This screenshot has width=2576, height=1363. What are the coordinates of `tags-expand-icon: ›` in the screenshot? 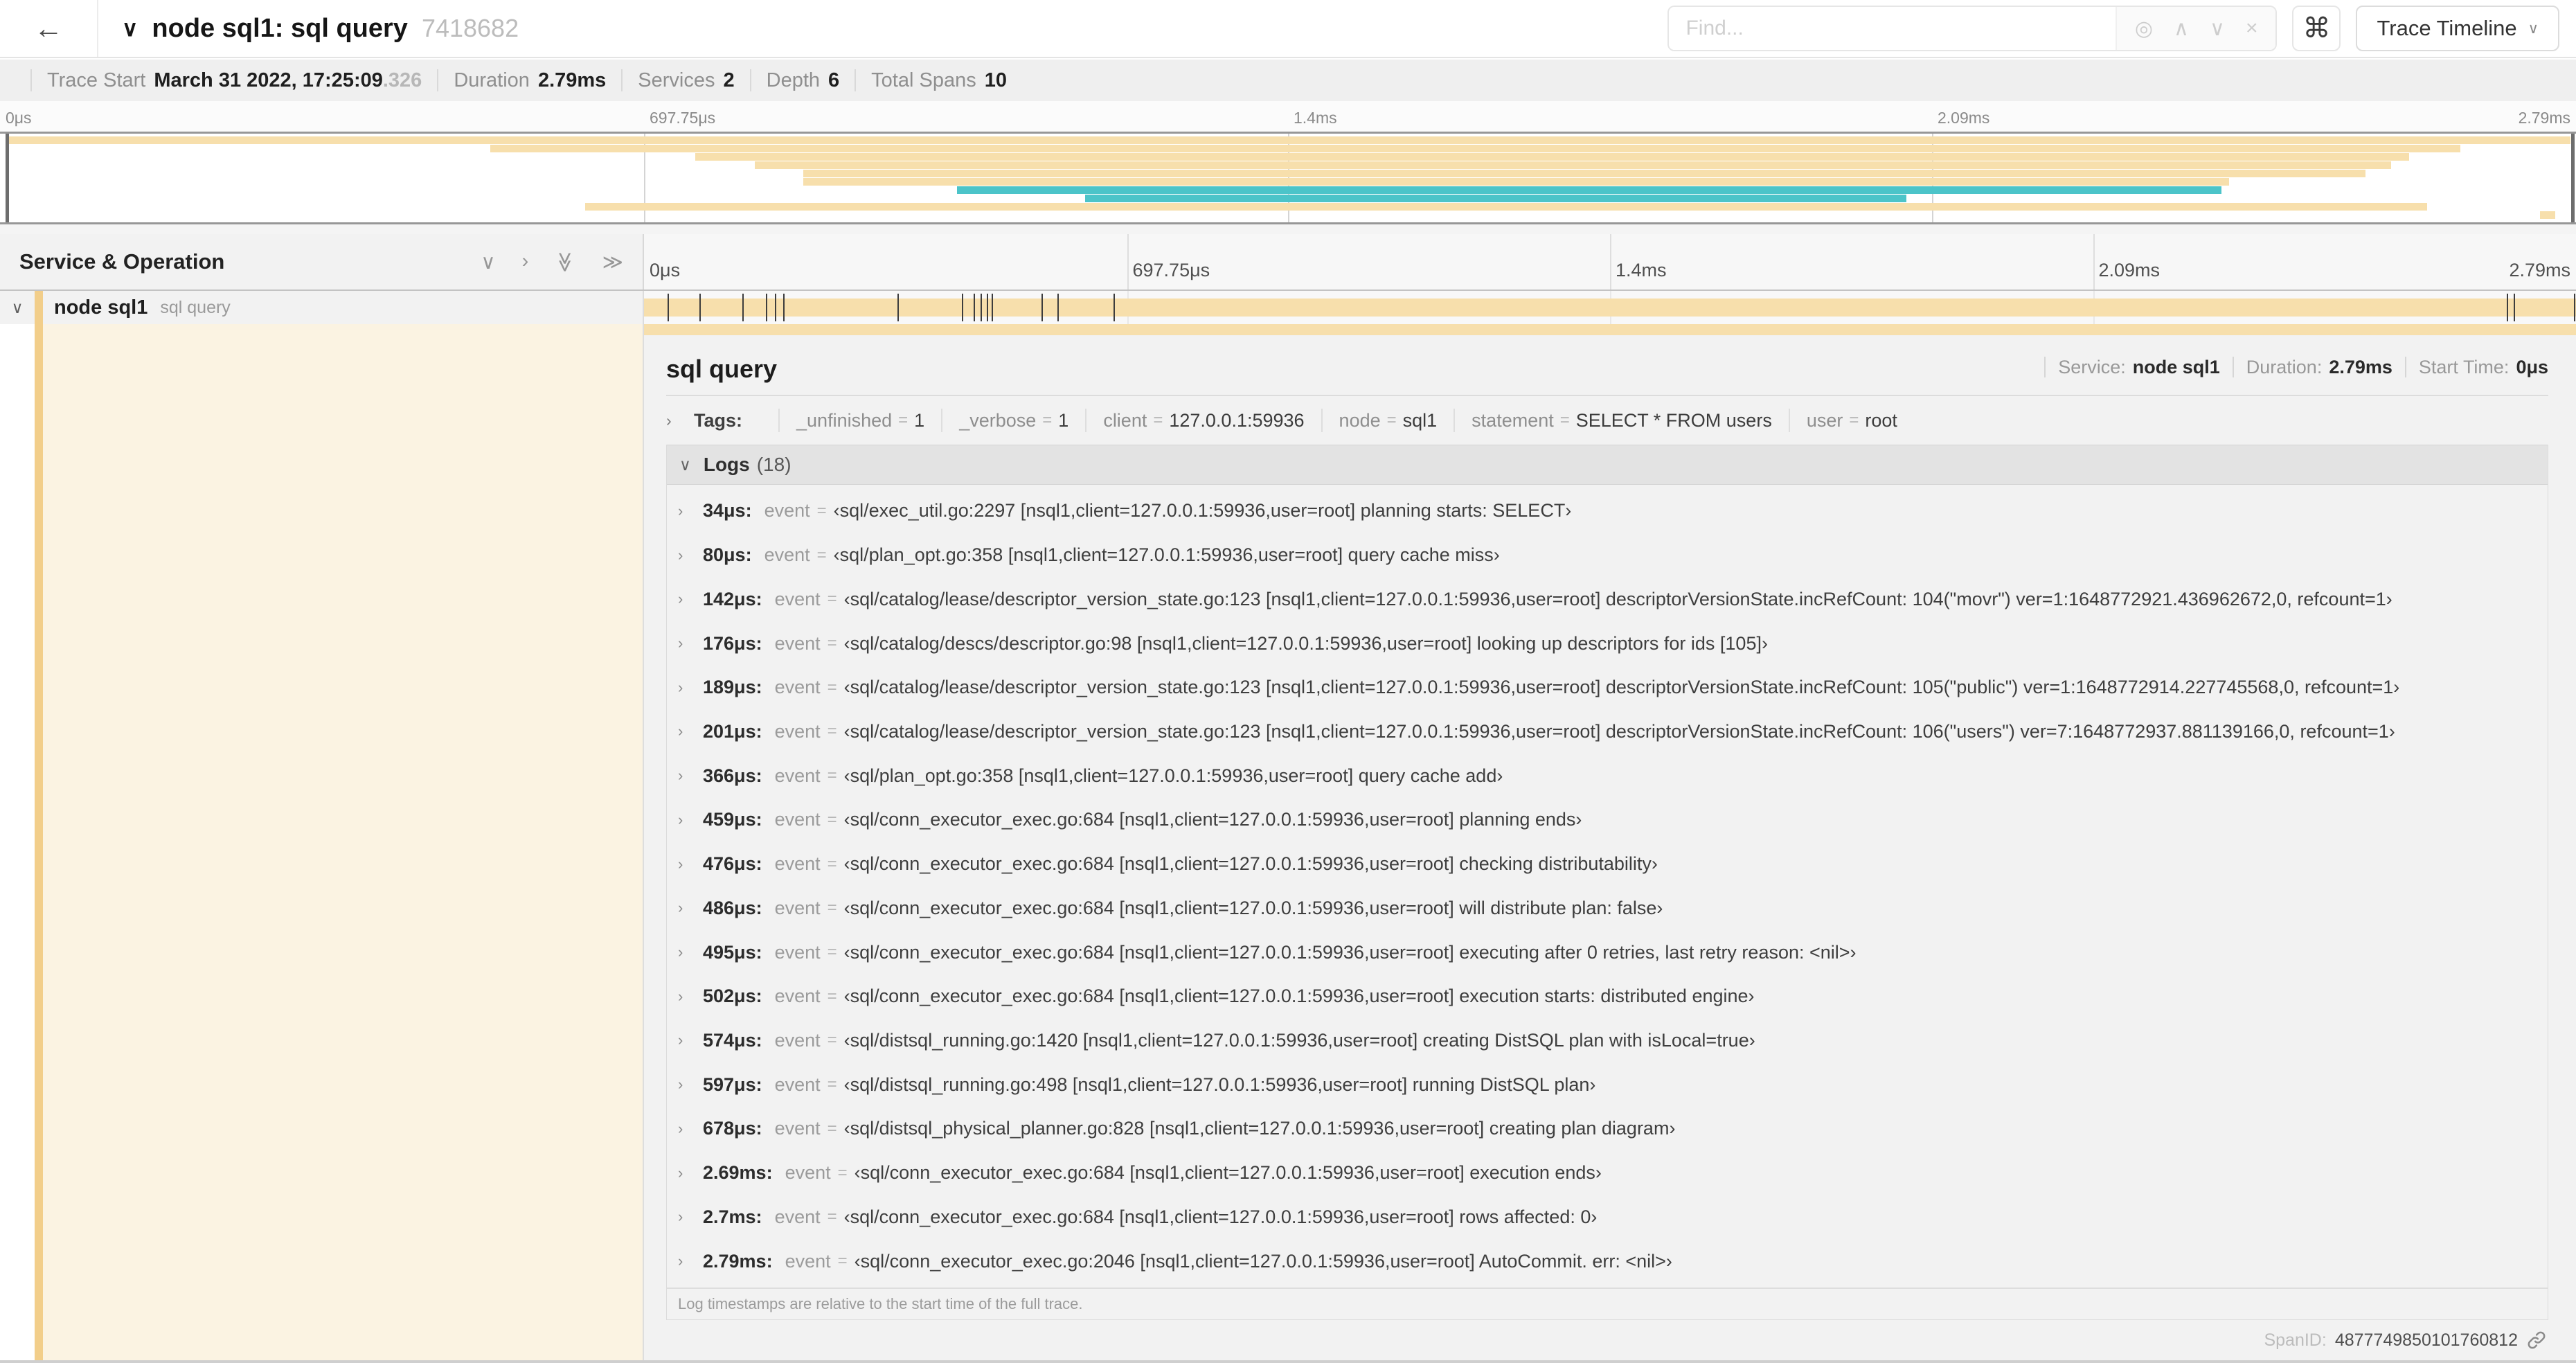 It's located at (674, 421).